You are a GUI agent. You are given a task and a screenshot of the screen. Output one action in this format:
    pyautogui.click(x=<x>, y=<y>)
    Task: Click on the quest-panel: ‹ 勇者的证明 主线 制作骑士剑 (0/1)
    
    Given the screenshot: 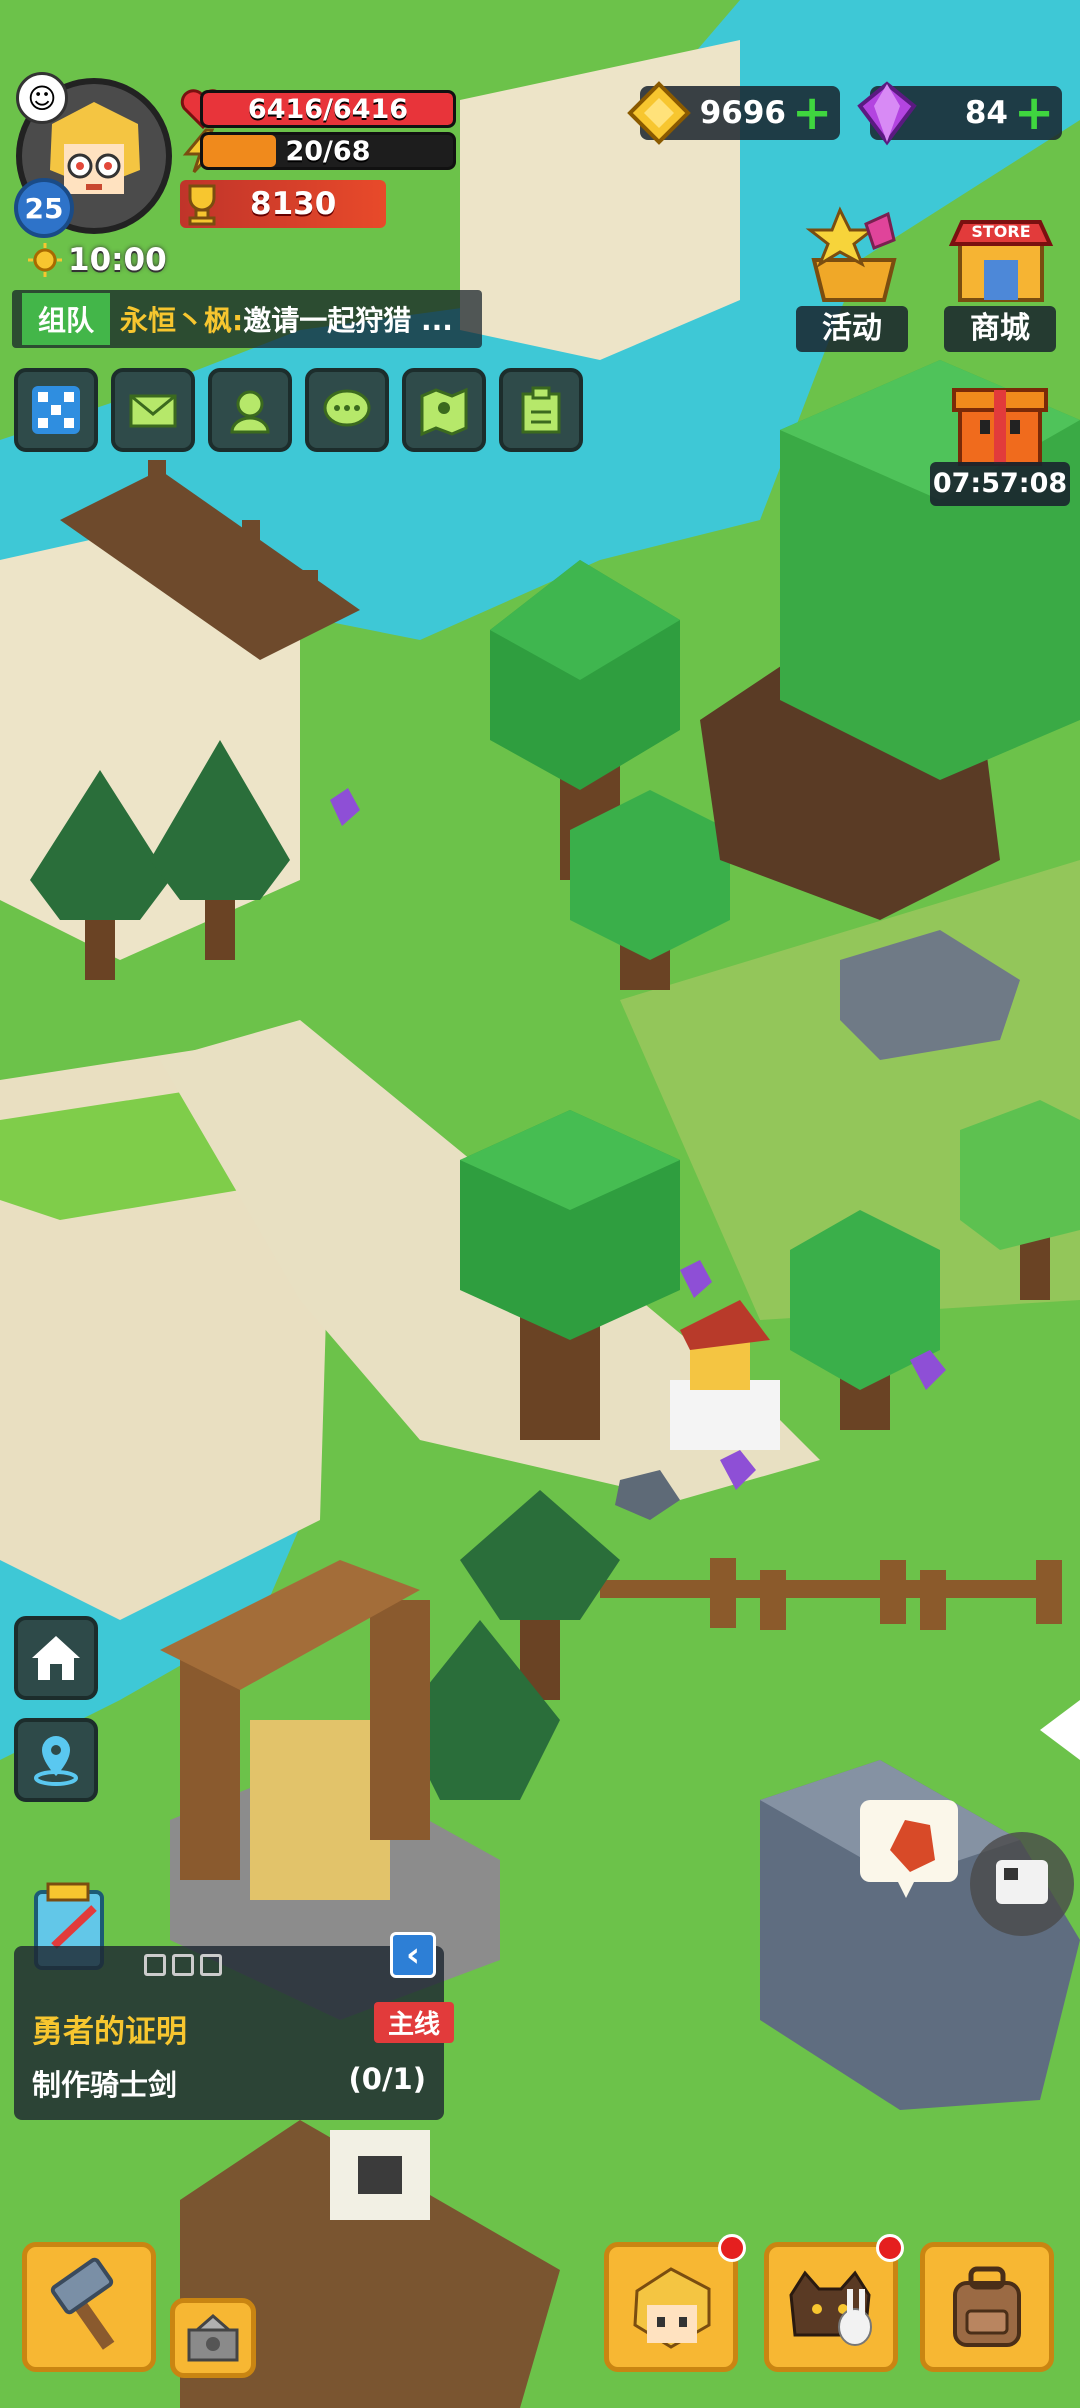 What is the action you would take?
    pyautogui.click(x=234, y=2026)
    